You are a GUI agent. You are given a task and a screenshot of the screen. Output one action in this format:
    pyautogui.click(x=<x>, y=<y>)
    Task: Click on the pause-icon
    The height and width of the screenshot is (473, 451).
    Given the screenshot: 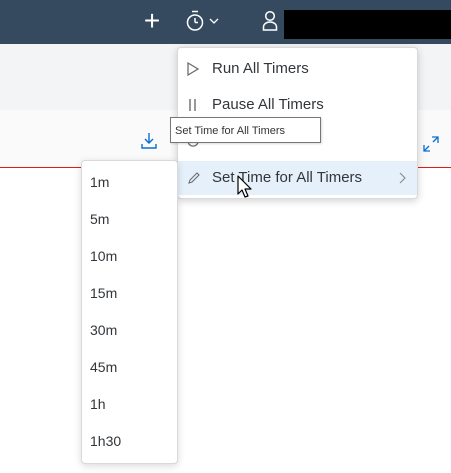 What is the action you would take?
    pyautogui.click(x=192, y=105)
    